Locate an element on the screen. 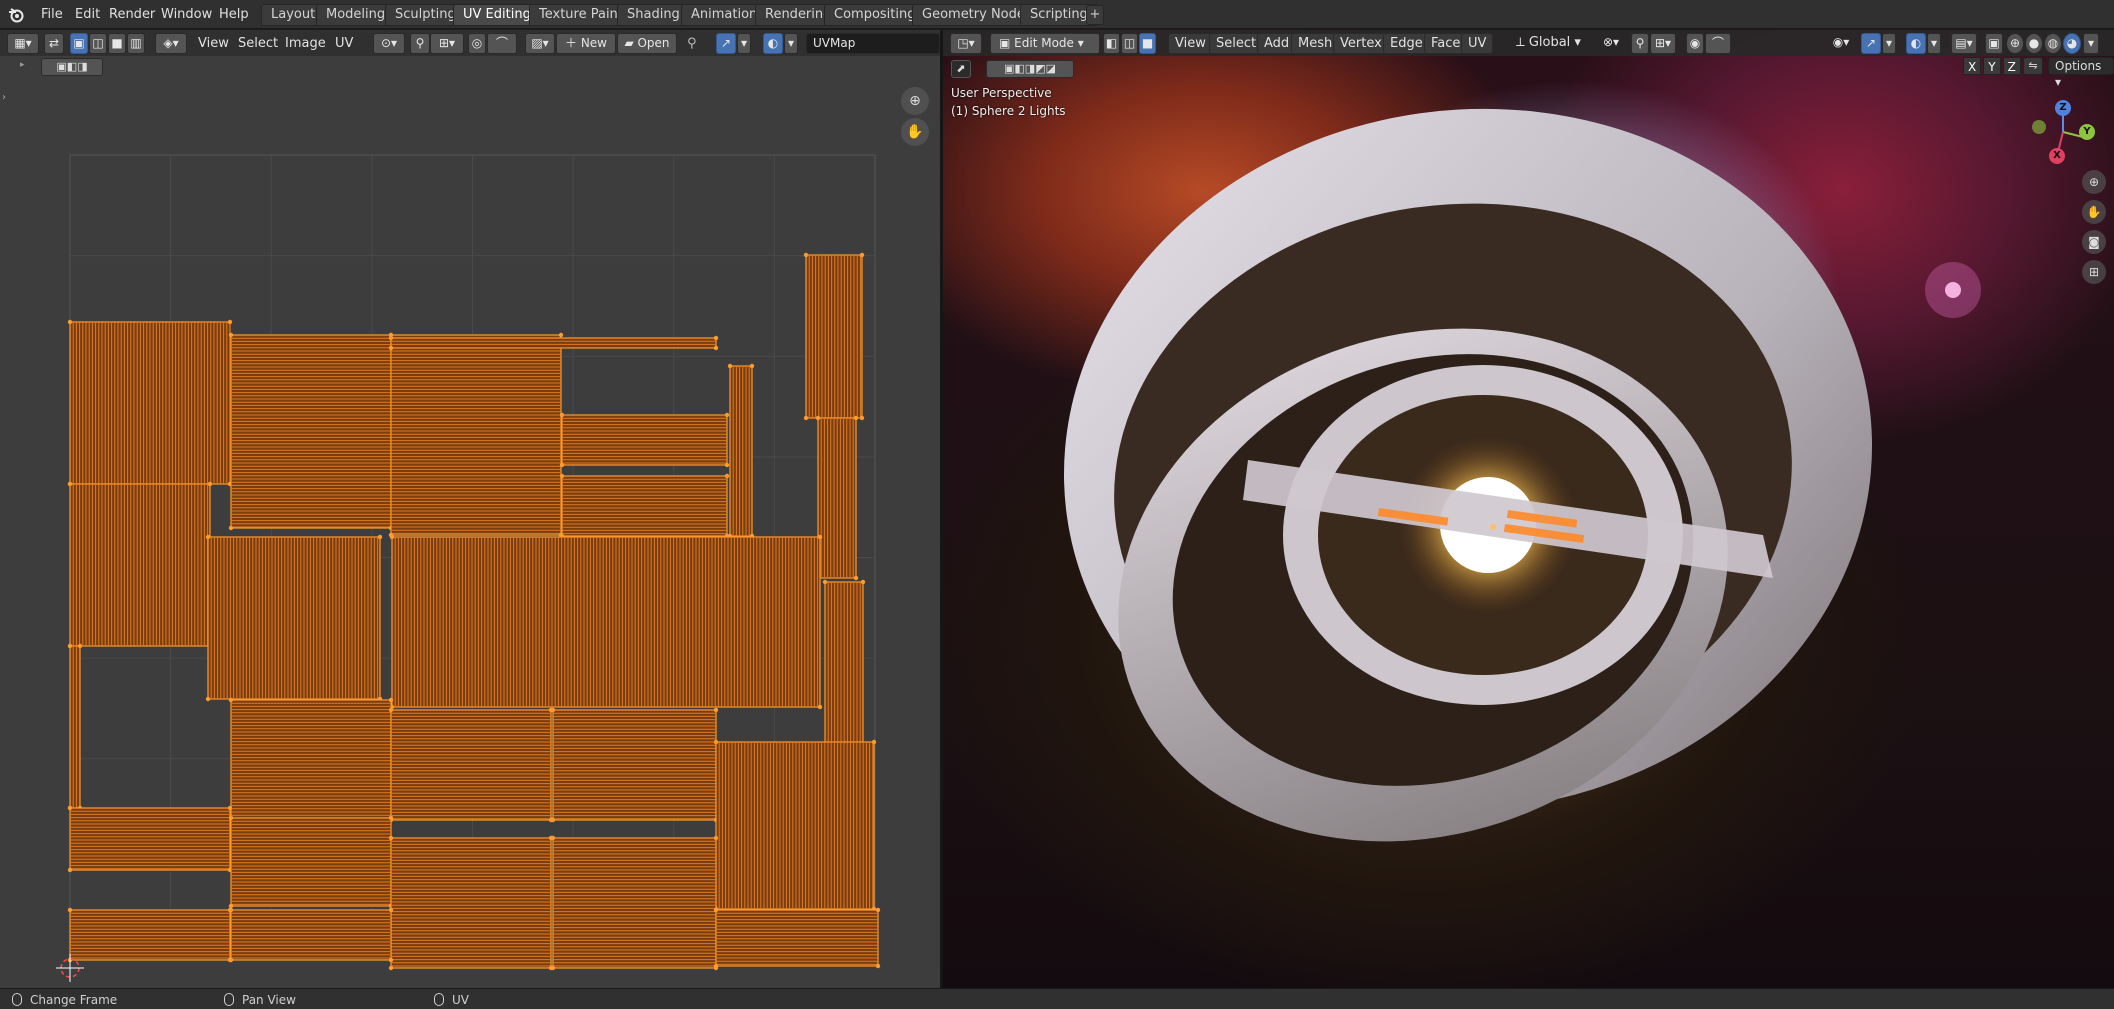  visibility-icon: ◉▾ is located at coordinates (1841, 43).